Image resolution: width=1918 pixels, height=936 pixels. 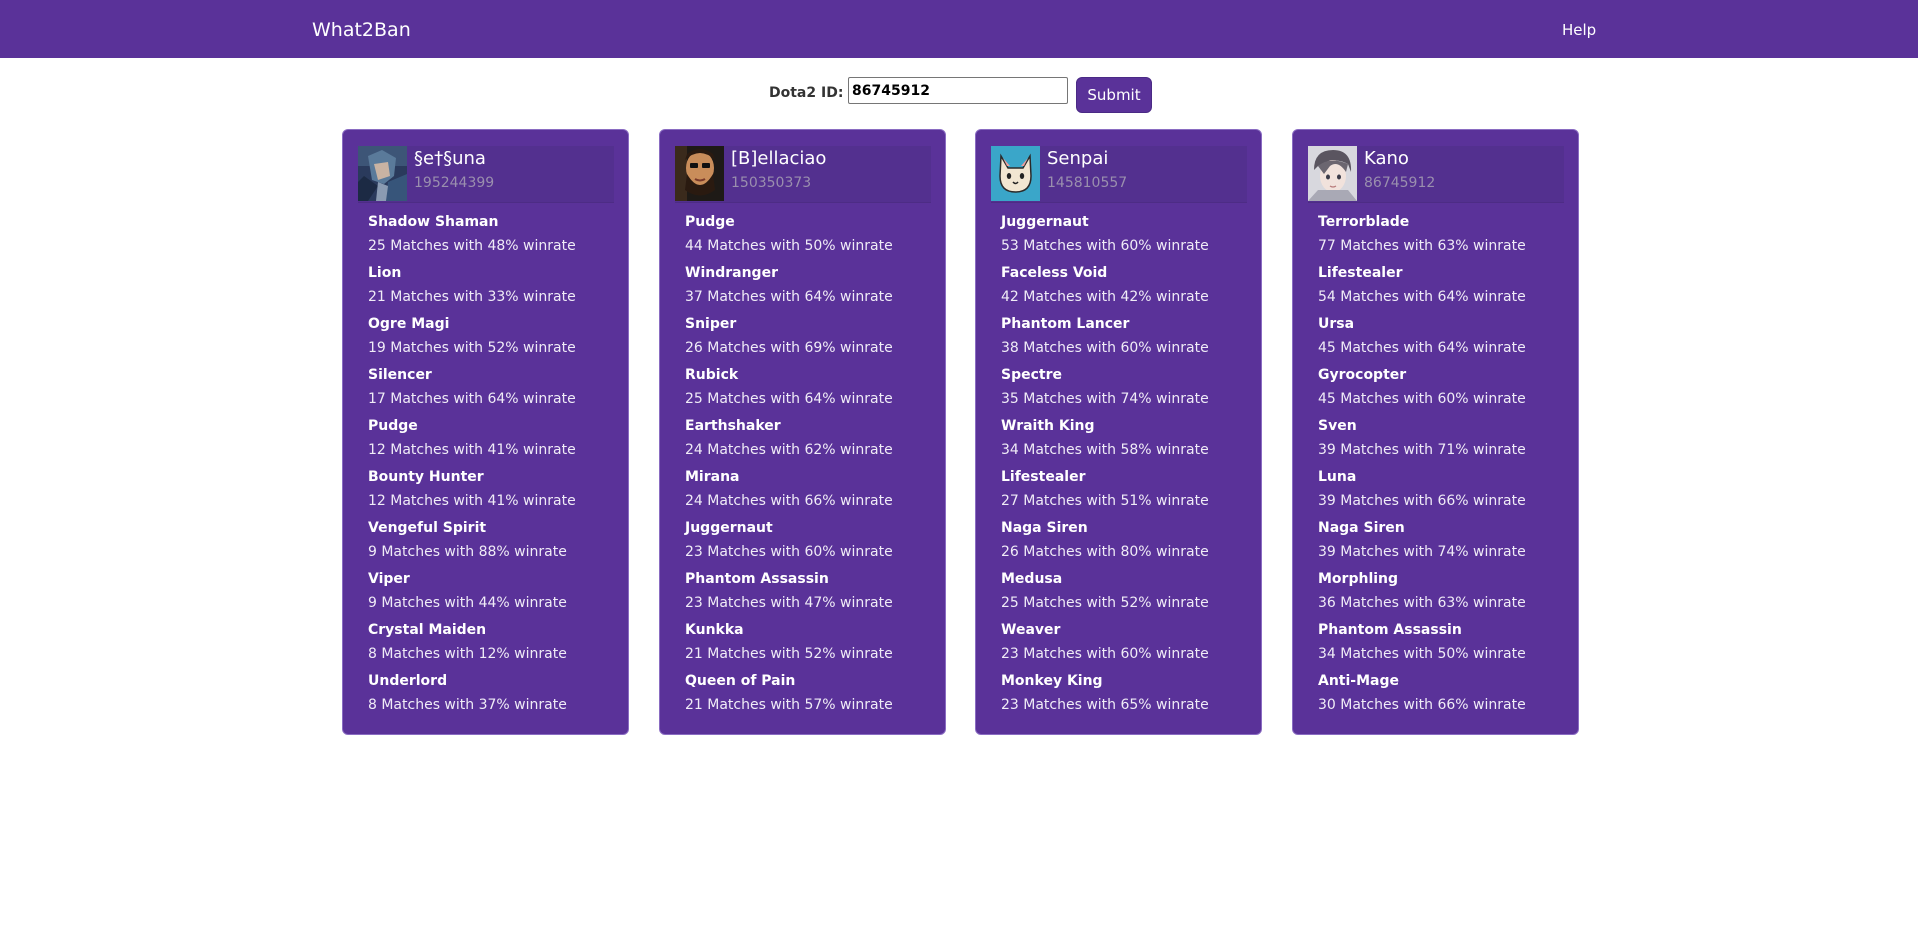 I want to click on hero-name: Windranger, so click(x=731, y=273).